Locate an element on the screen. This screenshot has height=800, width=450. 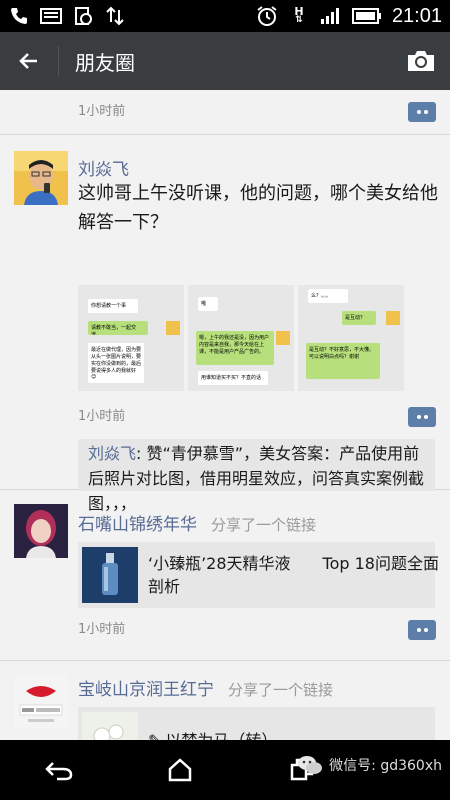
wechat-logo-icon is located at coordinates (310, 765).